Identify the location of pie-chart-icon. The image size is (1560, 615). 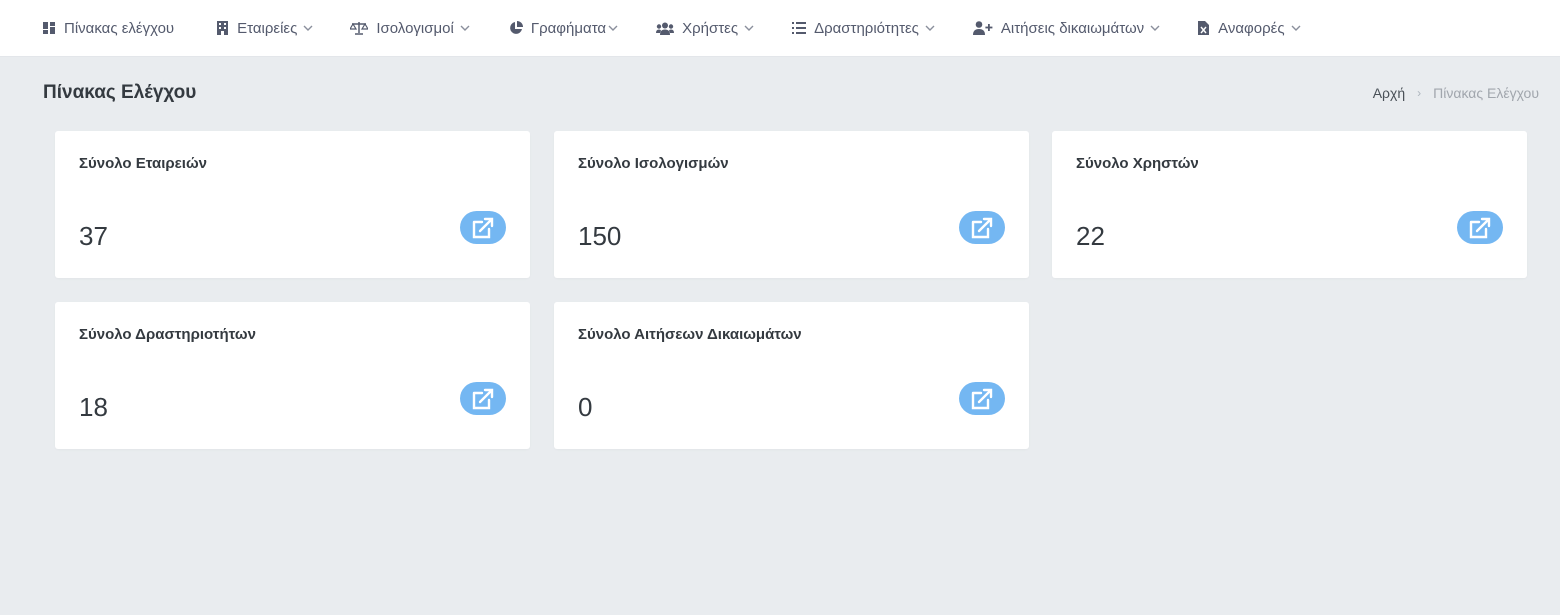
(516, 28).